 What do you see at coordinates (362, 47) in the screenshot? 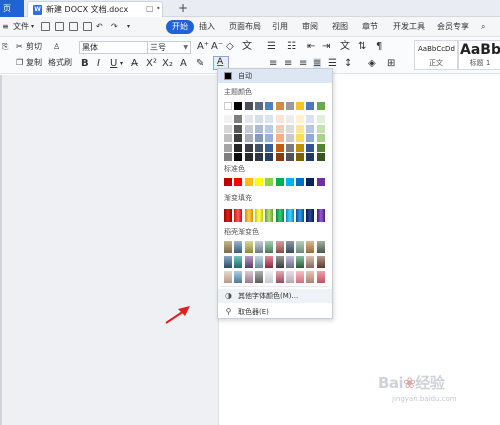
I see `sort-icon: ⇅` at bounding box center [362, 47].